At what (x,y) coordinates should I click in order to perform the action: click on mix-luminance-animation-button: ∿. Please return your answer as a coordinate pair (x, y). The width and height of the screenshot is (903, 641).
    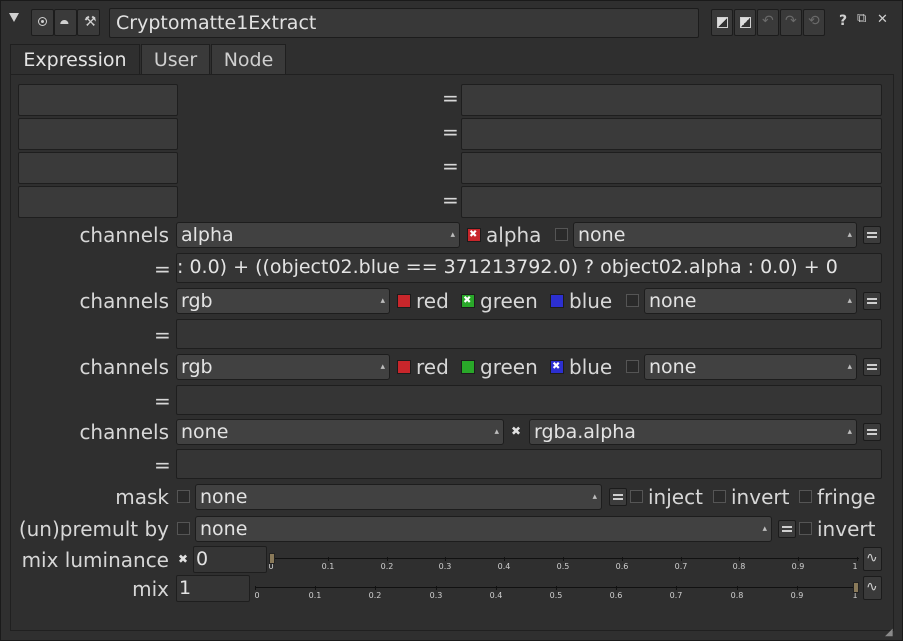
    Looking at the image, I should click on (872, 559).